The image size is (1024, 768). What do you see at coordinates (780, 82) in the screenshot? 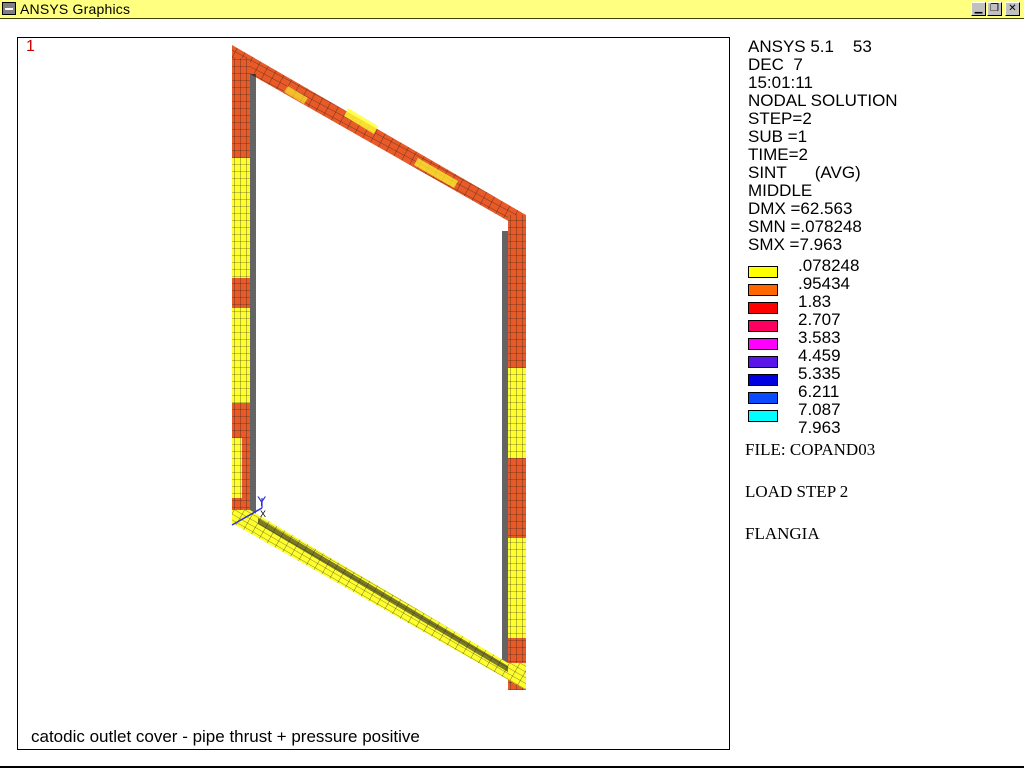
I see `info-time: 15:01:11` at bounding box center [780, 82].